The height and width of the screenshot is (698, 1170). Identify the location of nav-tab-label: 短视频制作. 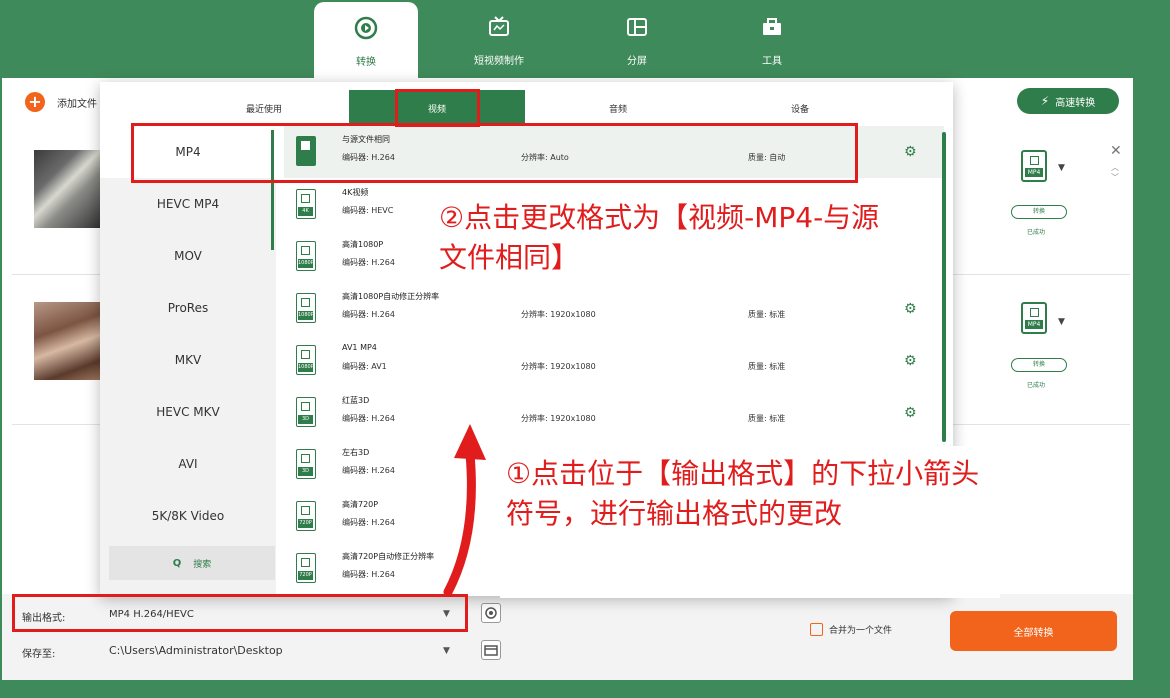
(499, 61).